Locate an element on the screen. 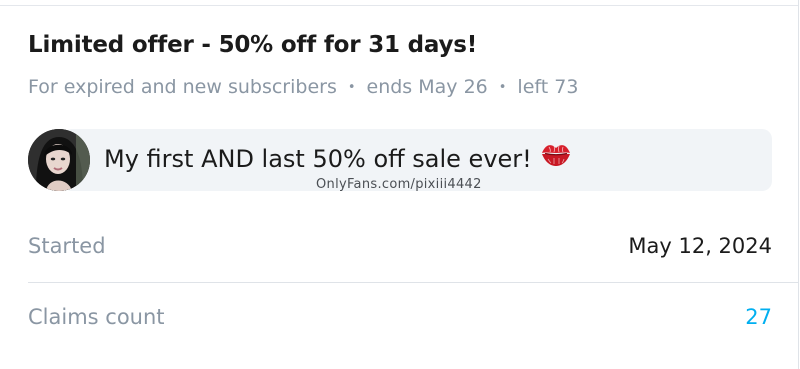 This screenshot has height=369, width=800. creator-avatar-image is located at coordinates (59, 160).